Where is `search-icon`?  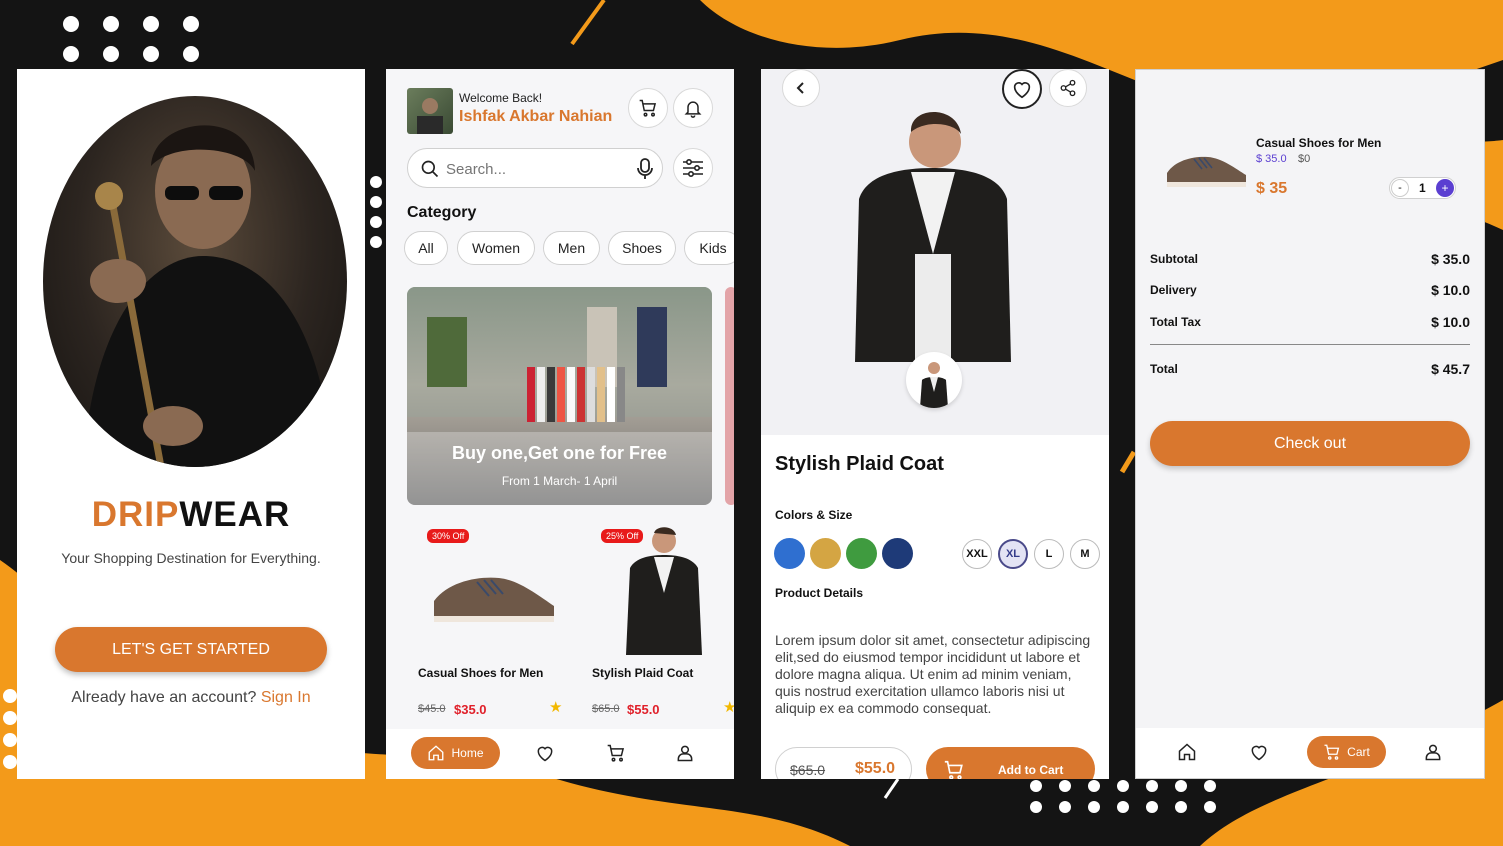
search-icon is located at coordinates (430, 169).